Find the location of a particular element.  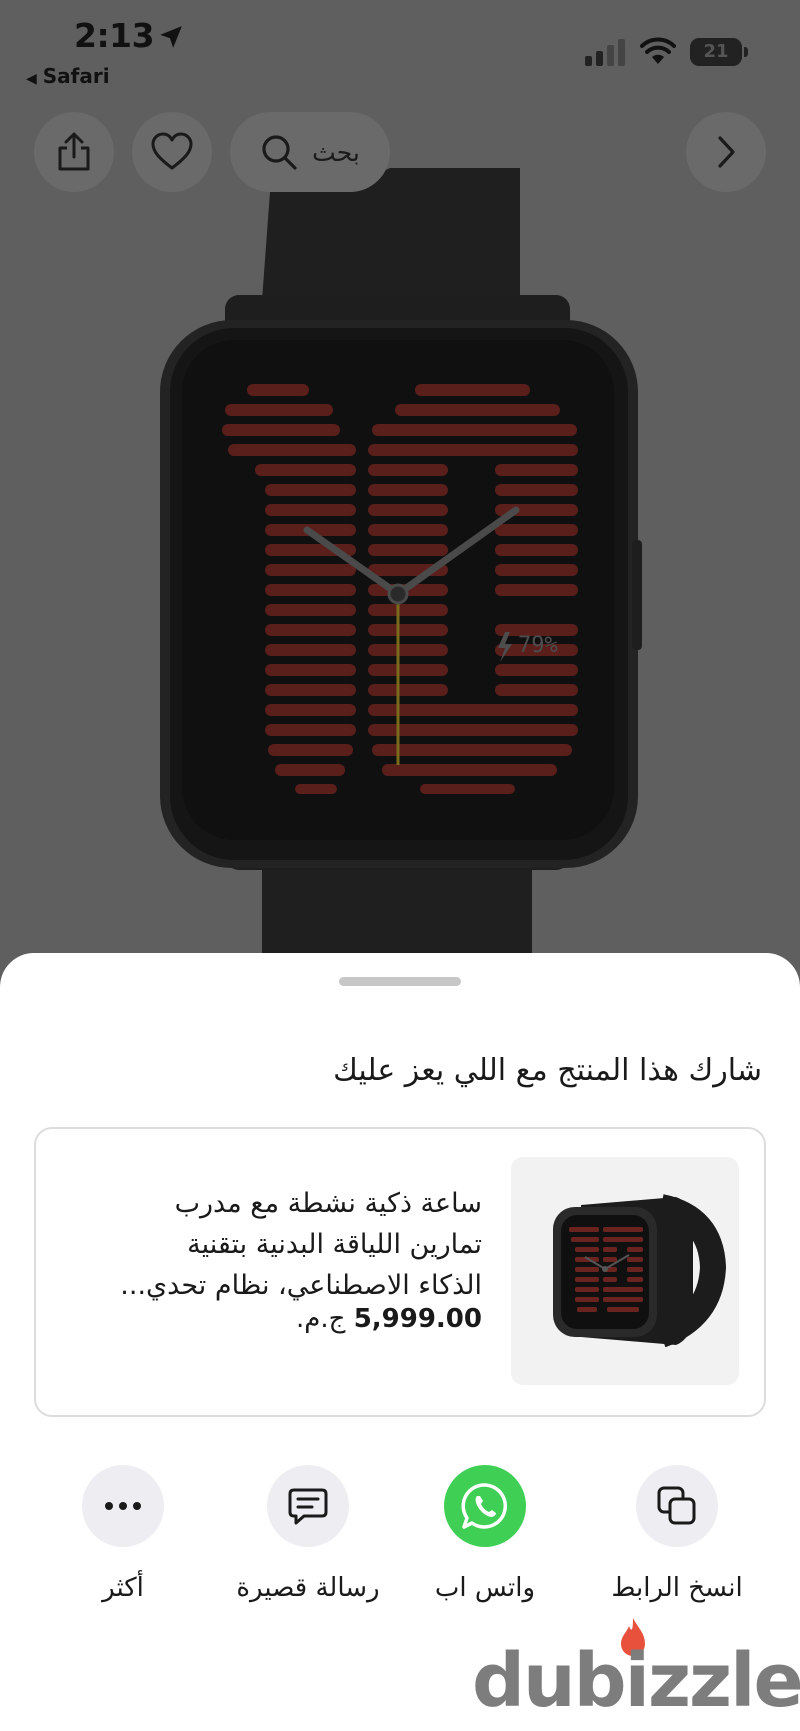

search-button: بحث is located at coordinates (310, 152).